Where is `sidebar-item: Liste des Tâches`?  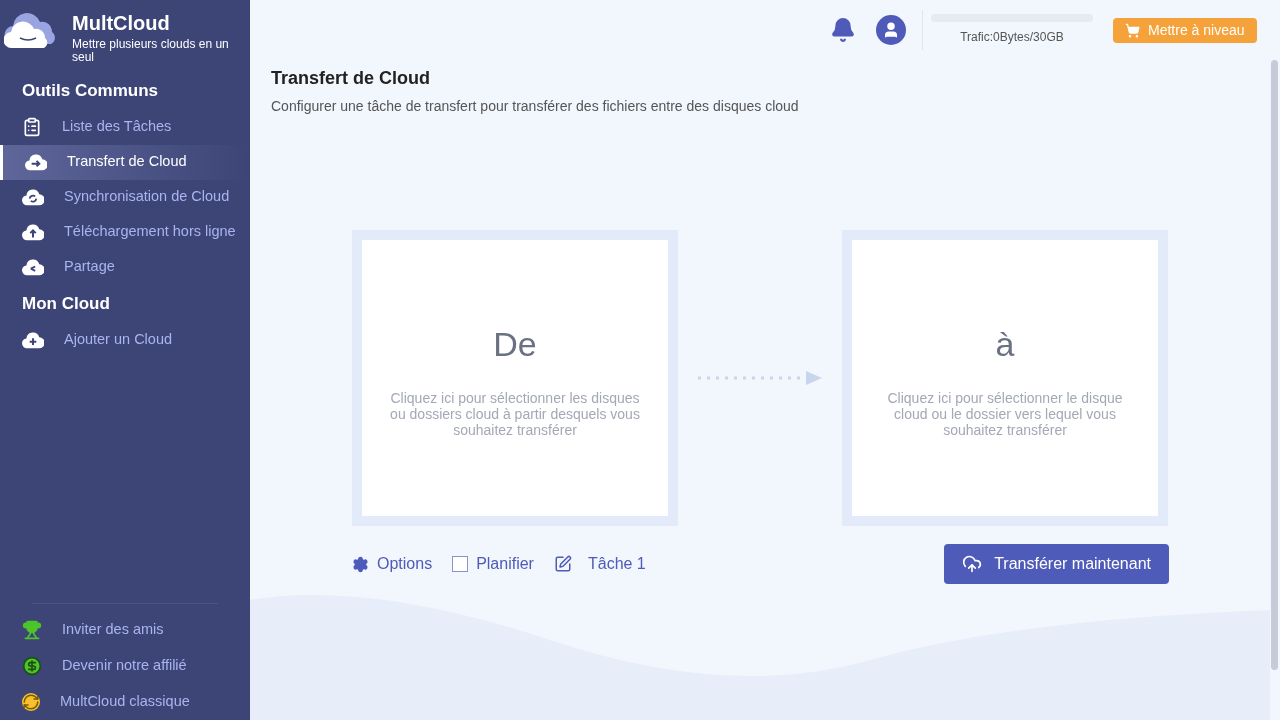
sidebar-item: Liste des Tâches is located at coordinates (125, 127).